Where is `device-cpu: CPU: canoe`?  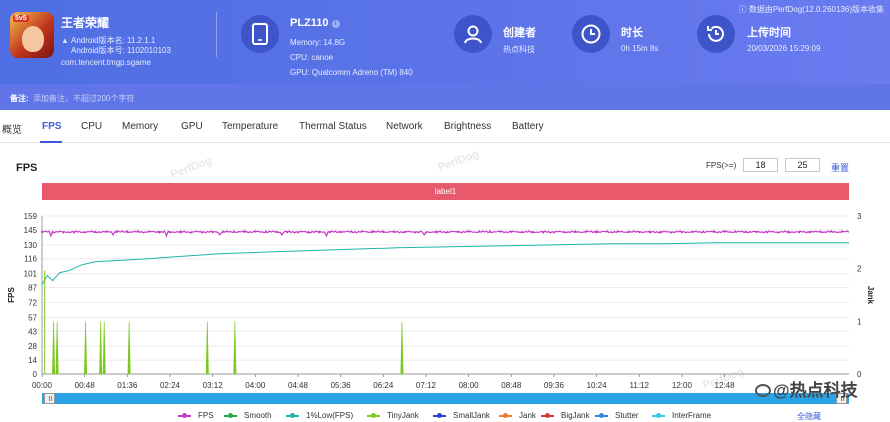
device-cpu: CPU: canoe is located at coordinates (312, 57).